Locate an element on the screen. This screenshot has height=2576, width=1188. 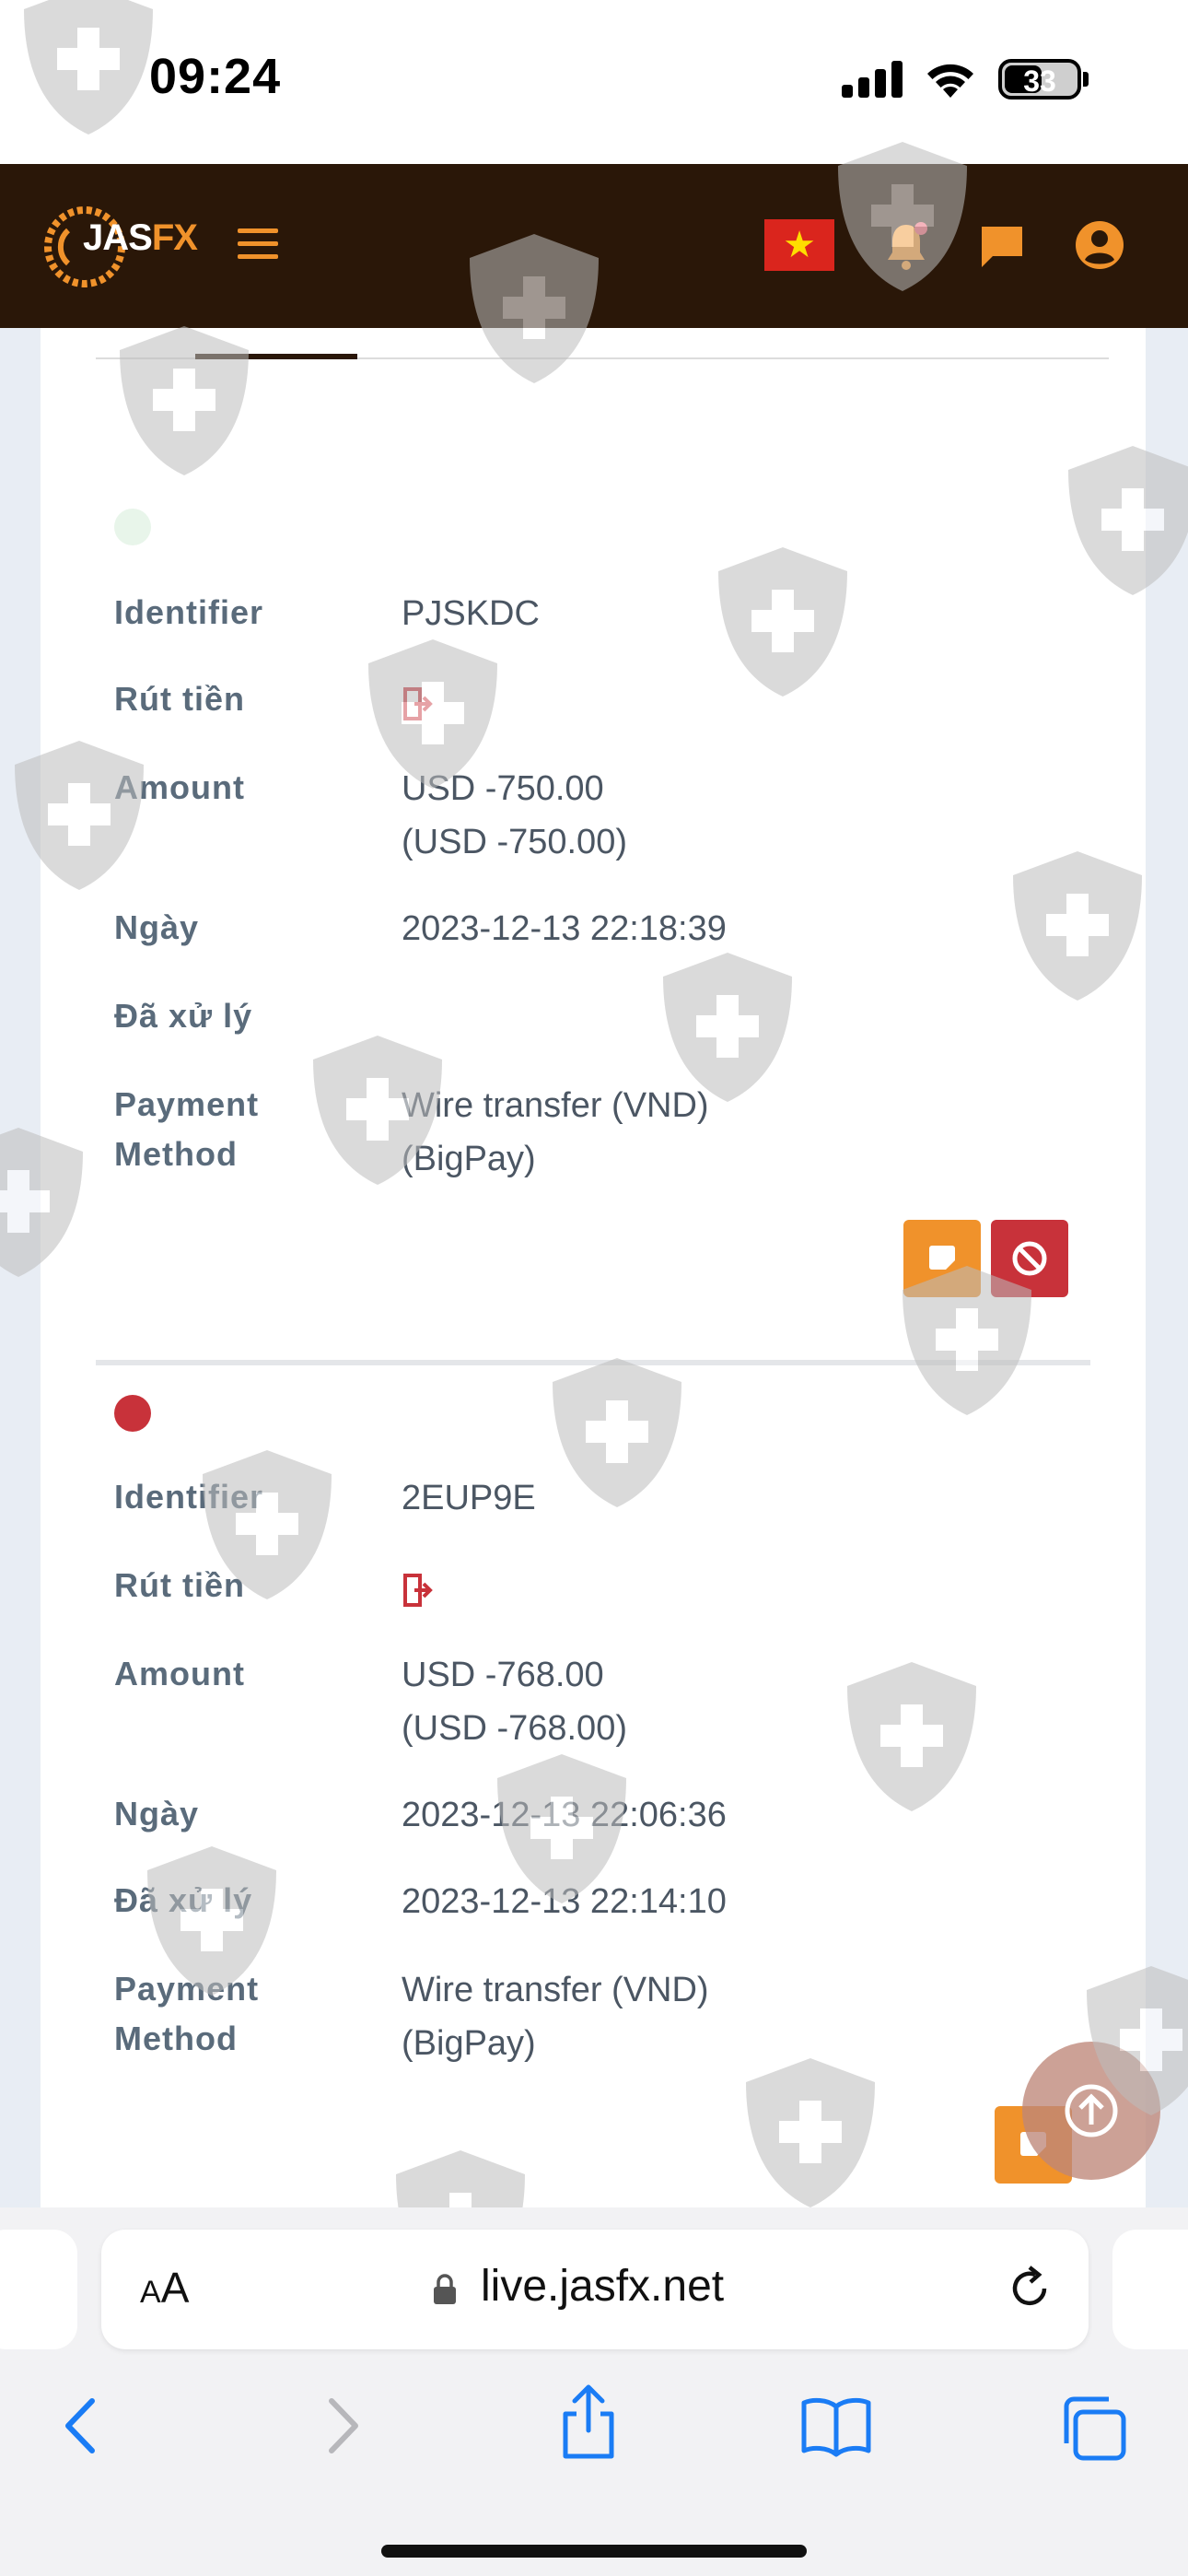
address-bar: AA live.jasfx.net is located at coordinates (595, 2289).